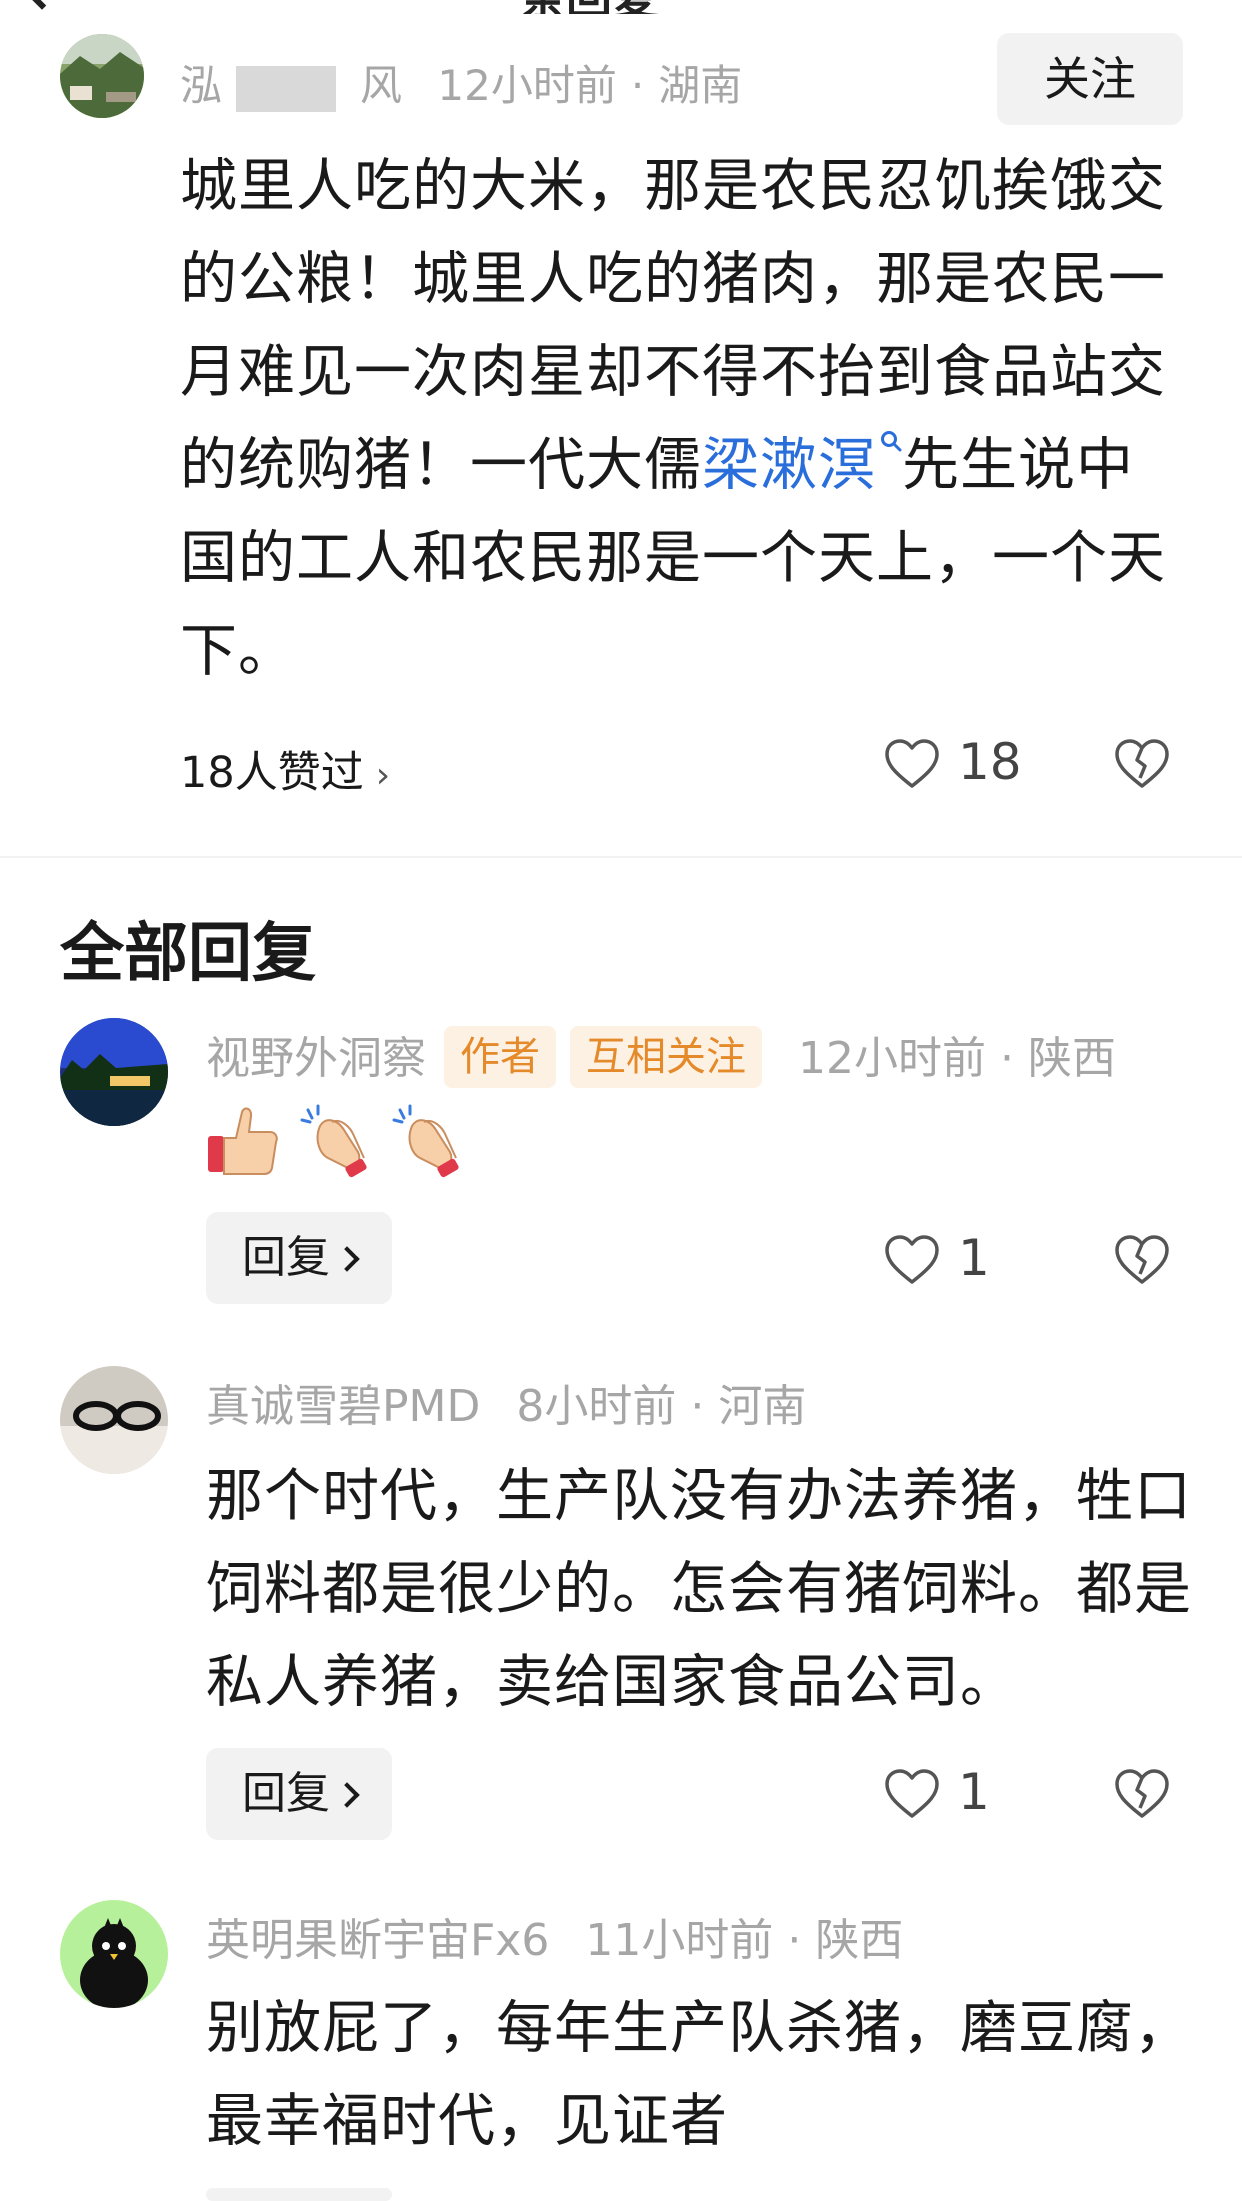 This screenshot has width=1242, height=2201. I want to click on reply-button, so click(299, 2194).